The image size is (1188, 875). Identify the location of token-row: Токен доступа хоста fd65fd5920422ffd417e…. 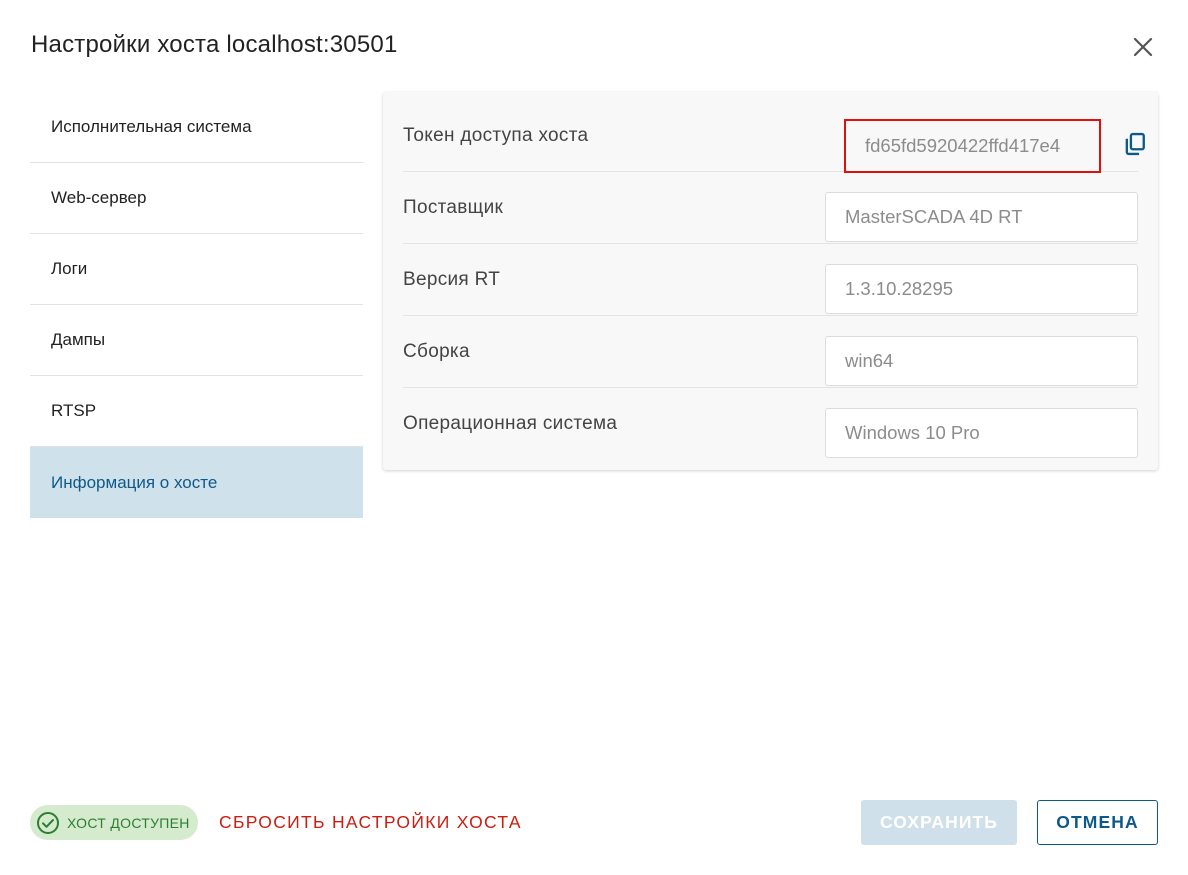
(774, 136).